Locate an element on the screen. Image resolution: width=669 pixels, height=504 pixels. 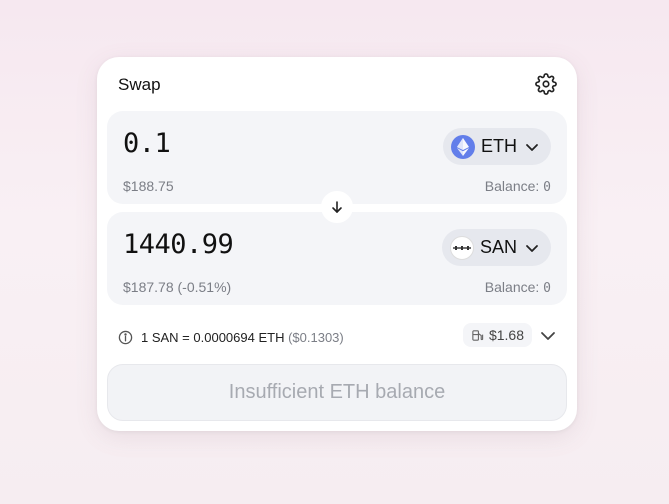
page-title: Swap is located at coordinates (139, 84).